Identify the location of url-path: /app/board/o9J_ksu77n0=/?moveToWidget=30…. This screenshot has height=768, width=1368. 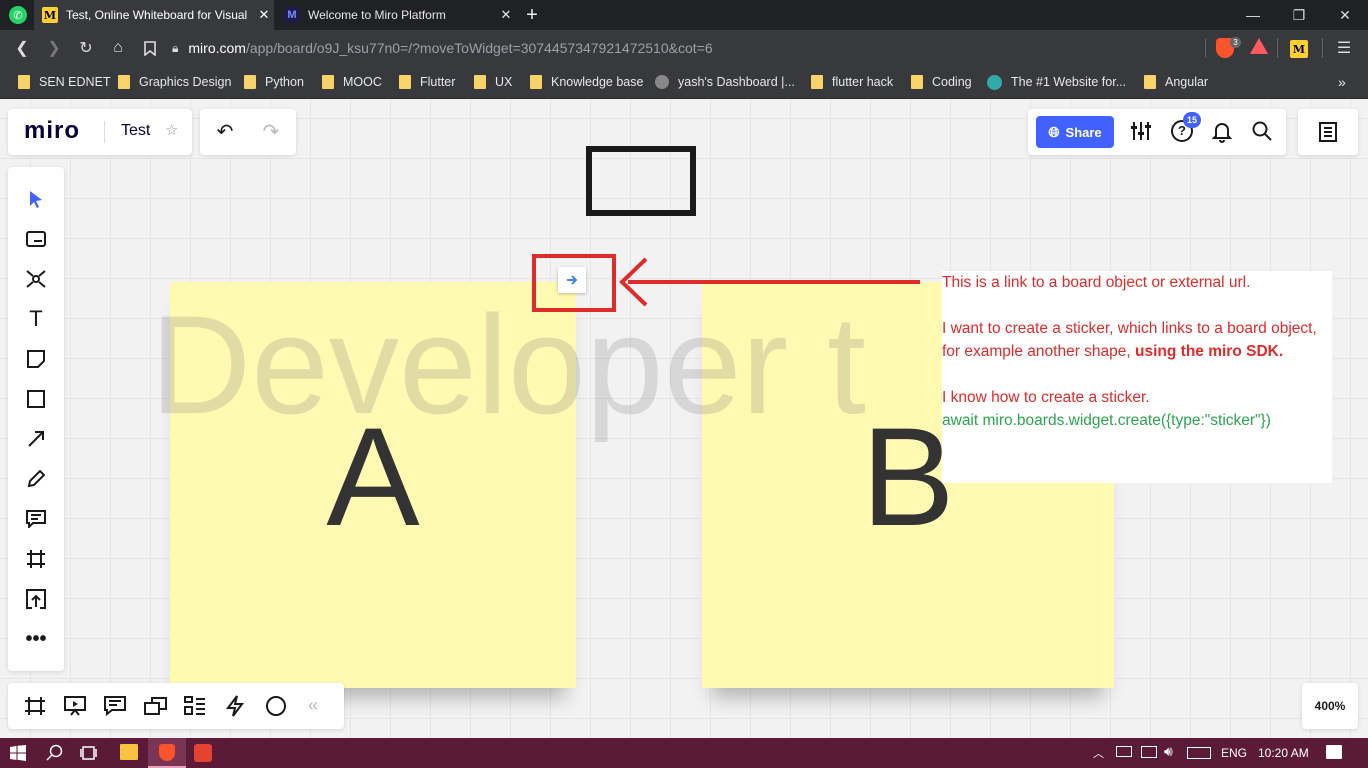
(479, 48).